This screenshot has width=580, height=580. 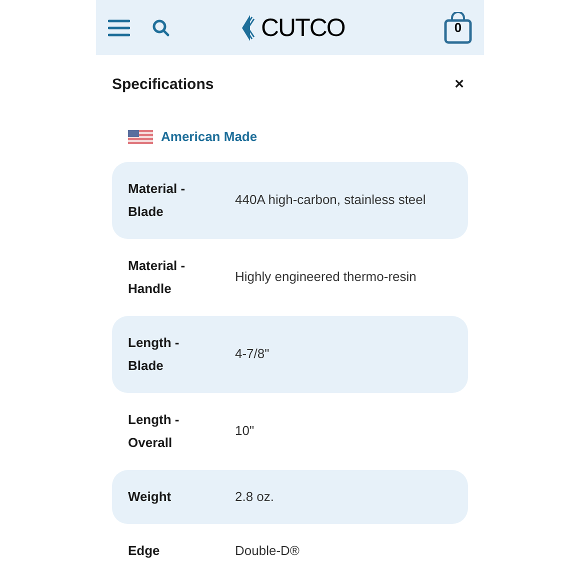 What do you see at coordinates (119, 27) in the screenshot?
I see `menu-icon` at bounding box center [119, 27].